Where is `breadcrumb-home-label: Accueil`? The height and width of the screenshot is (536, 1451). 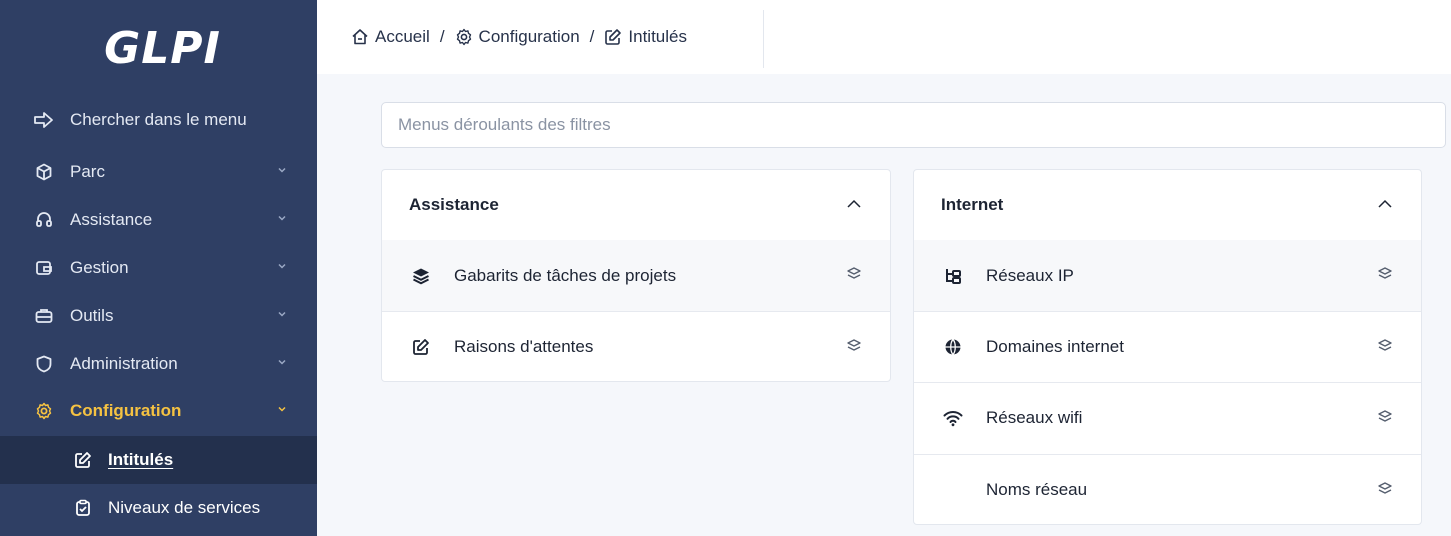
breadcrumb-home-label: Accueil is located at coordinates (402, 36).